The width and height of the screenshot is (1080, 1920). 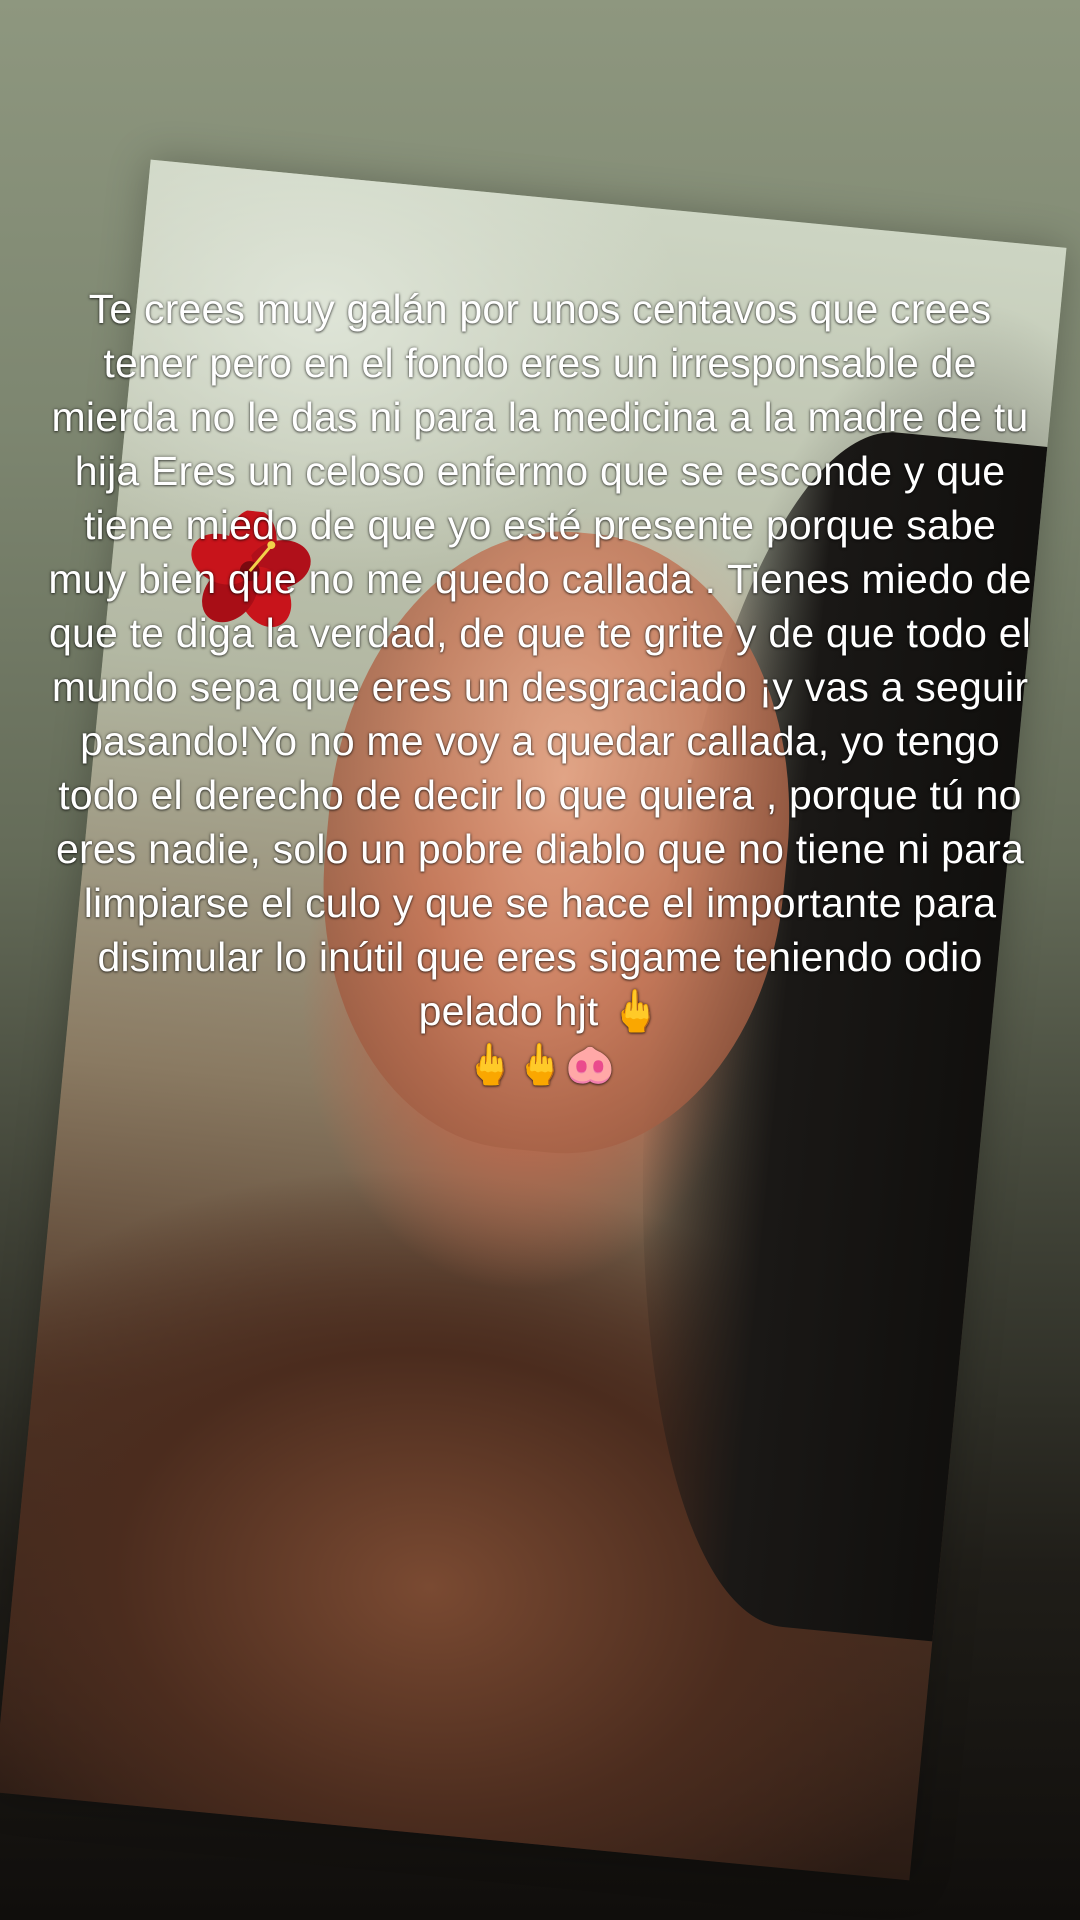 What do you see at coordinates (539, 1065) in the screenshot?
I see `emoji-tail: 🖕🖕🐽` at bounding box center [539, 1065].